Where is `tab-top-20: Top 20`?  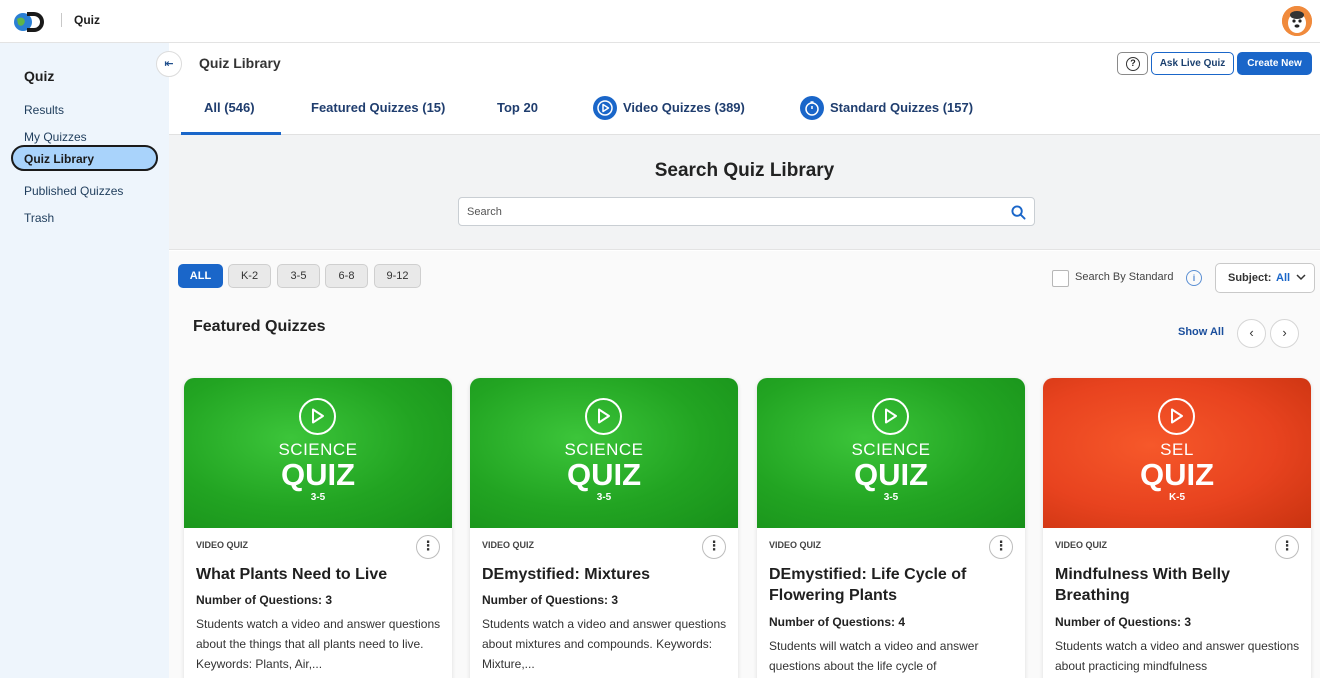 tab-top-20: Top 20 is located at coordinates (520, 110).